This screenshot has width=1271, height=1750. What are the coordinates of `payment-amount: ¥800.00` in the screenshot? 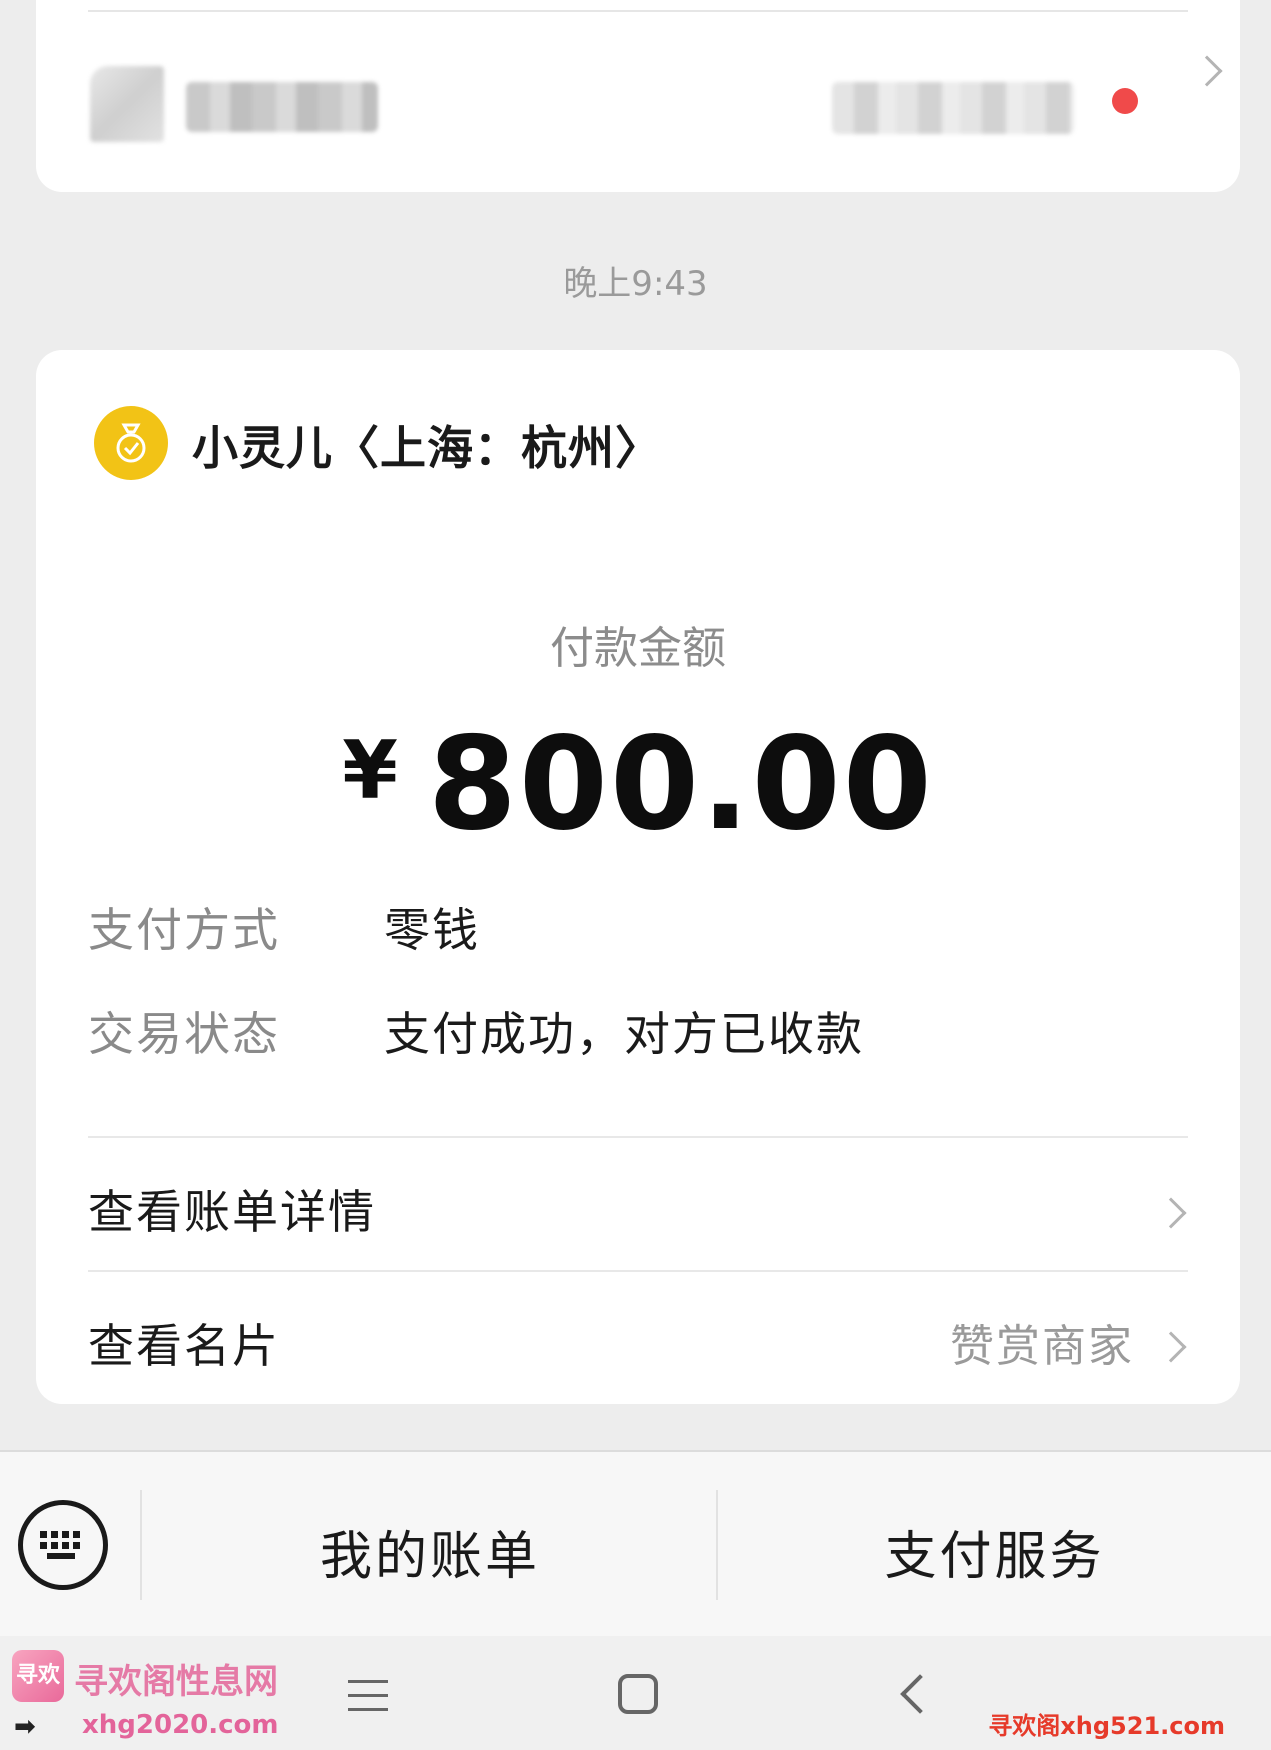 It's located at (638, 784).